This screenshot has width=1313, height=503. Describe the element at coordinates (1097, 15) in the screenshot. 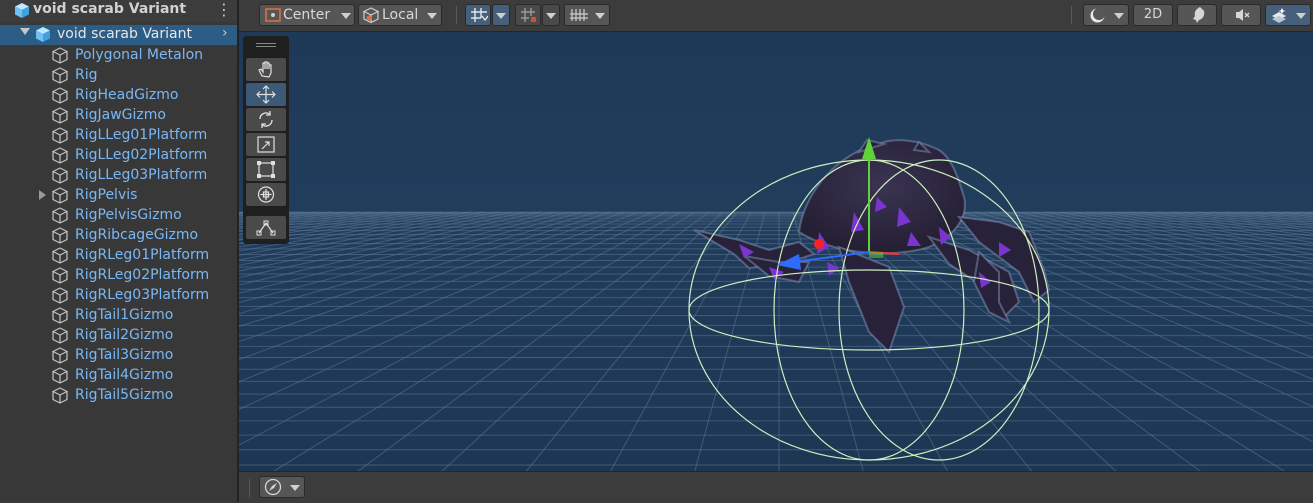

I see `shading-mode-icon` at that location.